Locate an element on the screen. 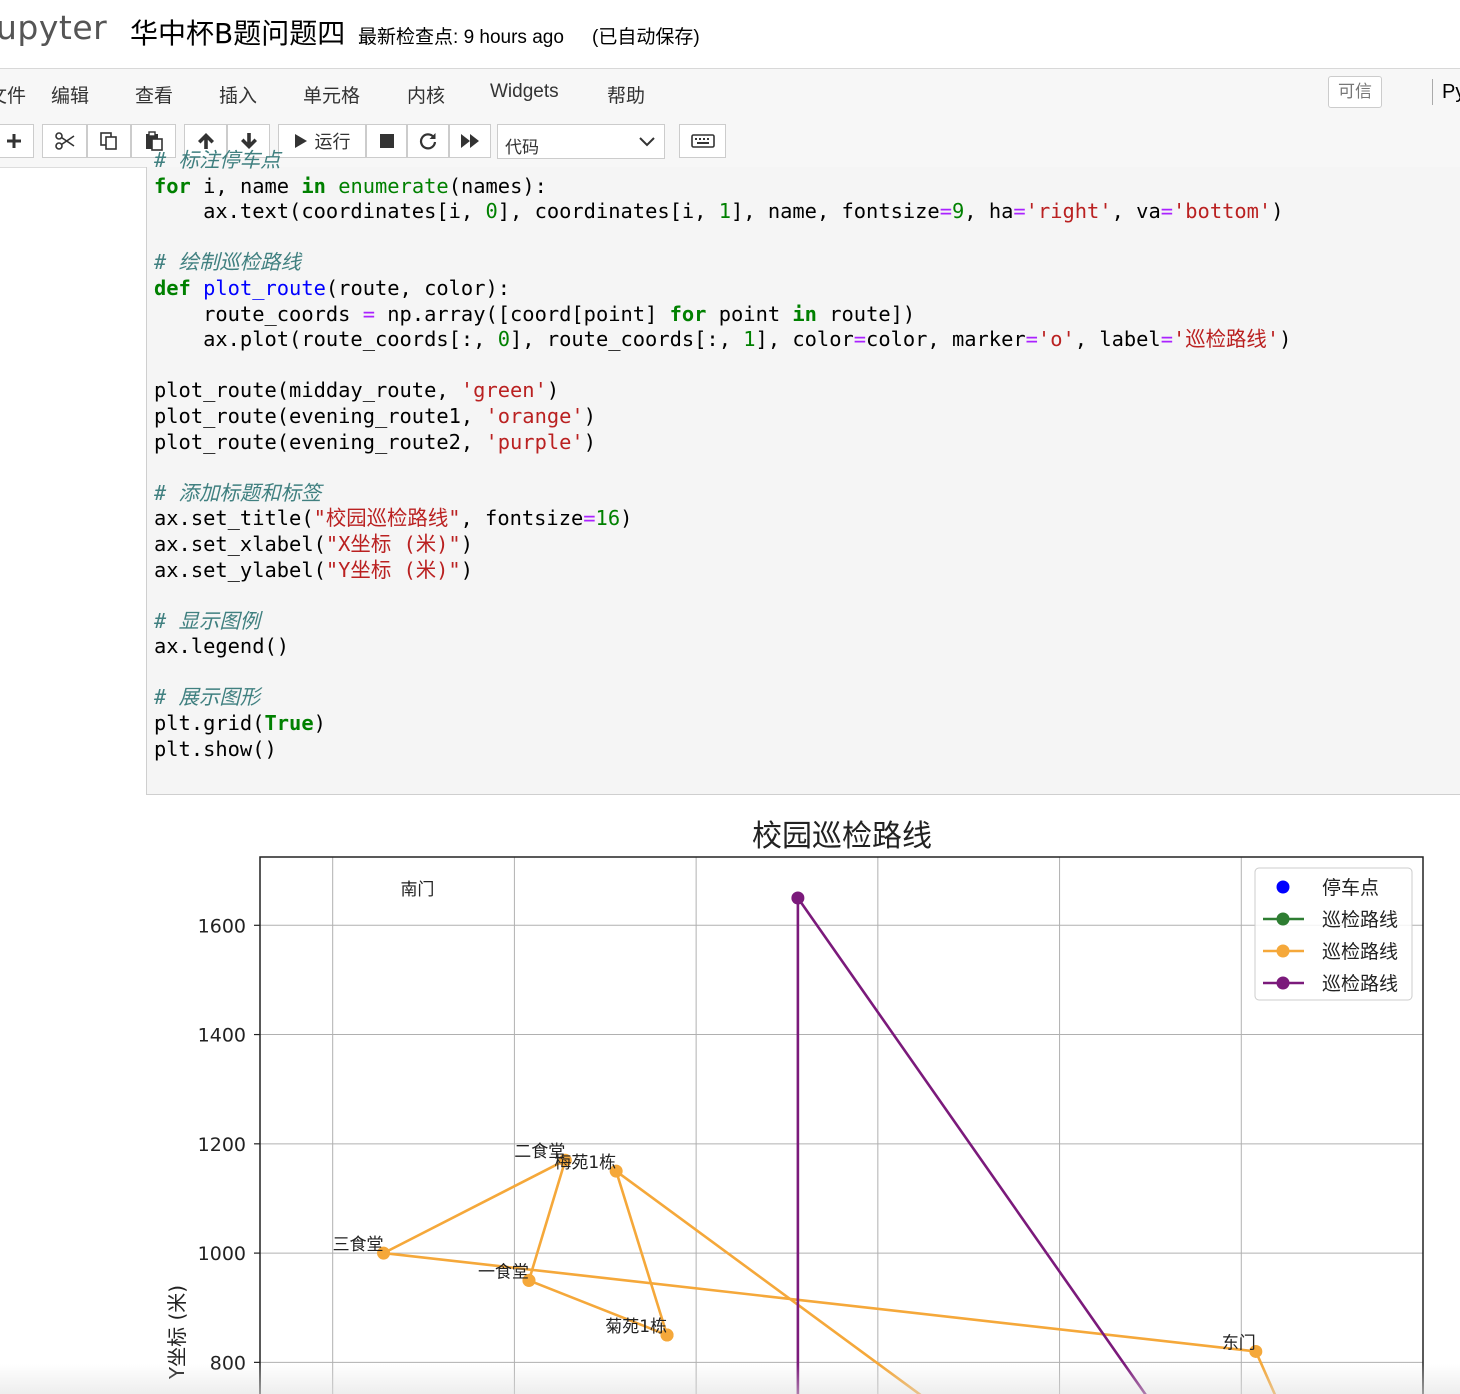 The width and height of the screenshot is (1460, 1394). keyboard-icon is located at coordinates (702, 141).